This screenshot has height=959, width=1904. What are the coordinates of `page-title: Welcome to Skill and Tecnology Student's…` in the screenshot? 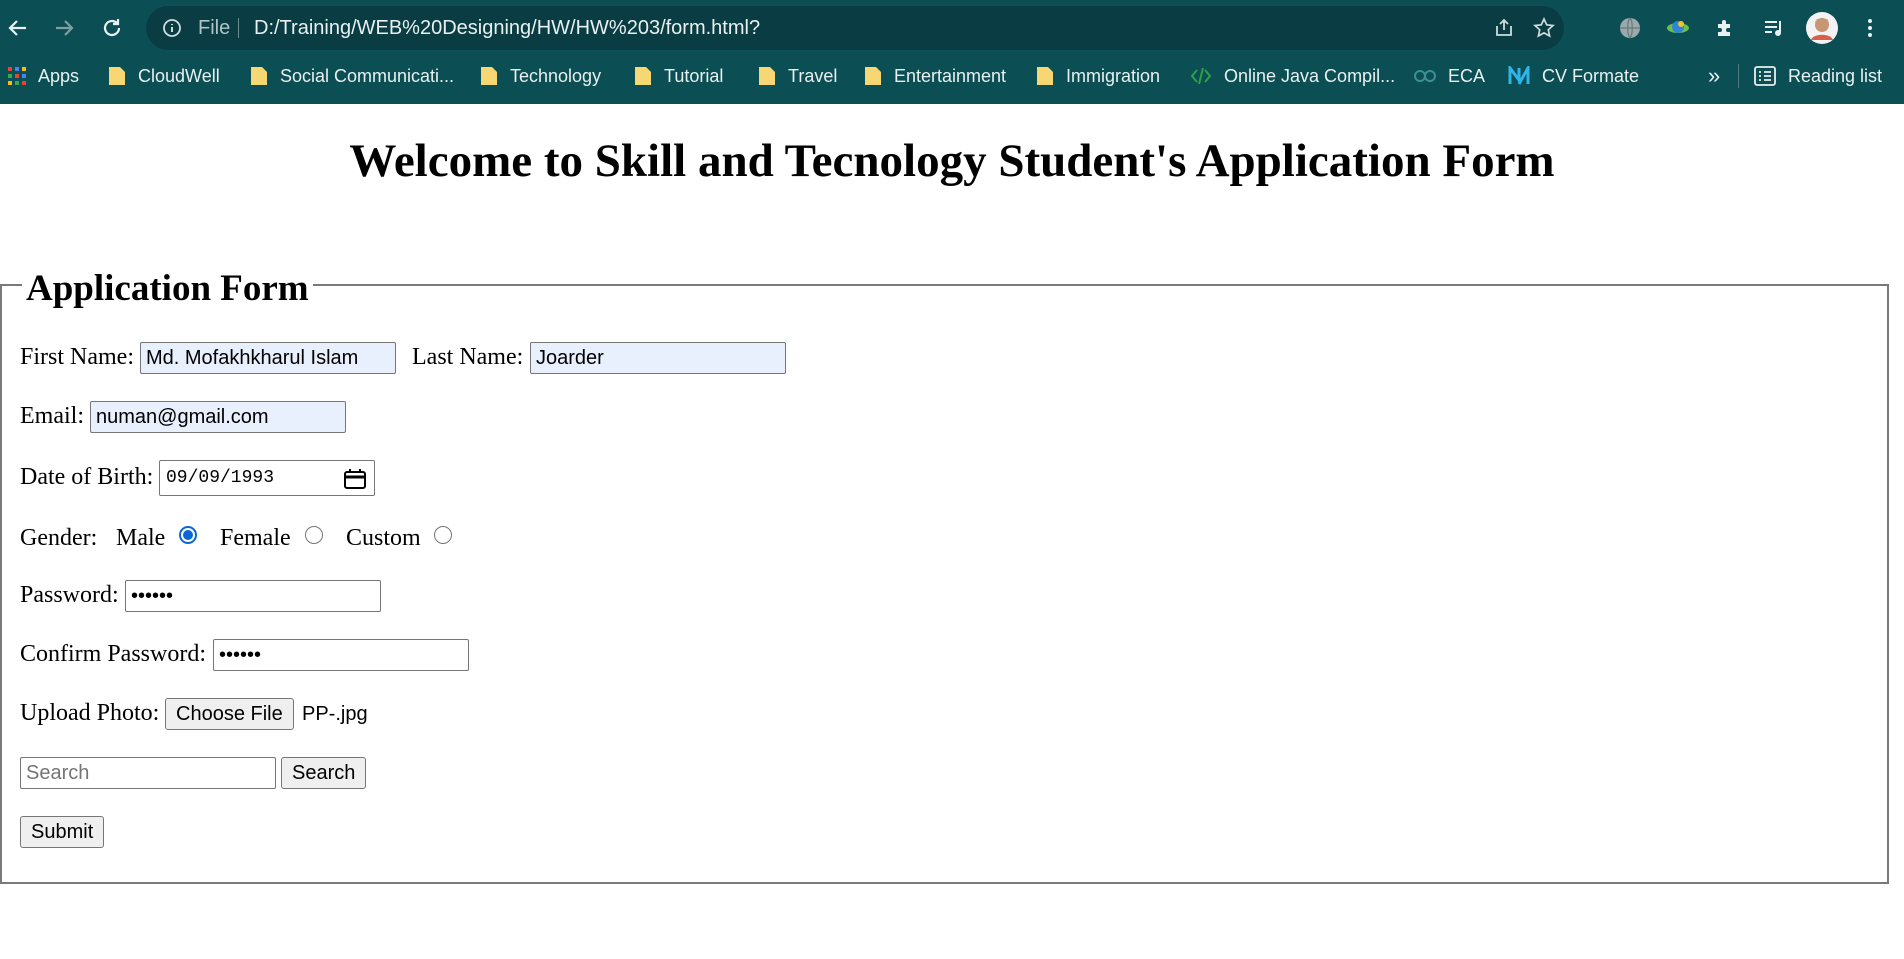 It's located at (952, 161).